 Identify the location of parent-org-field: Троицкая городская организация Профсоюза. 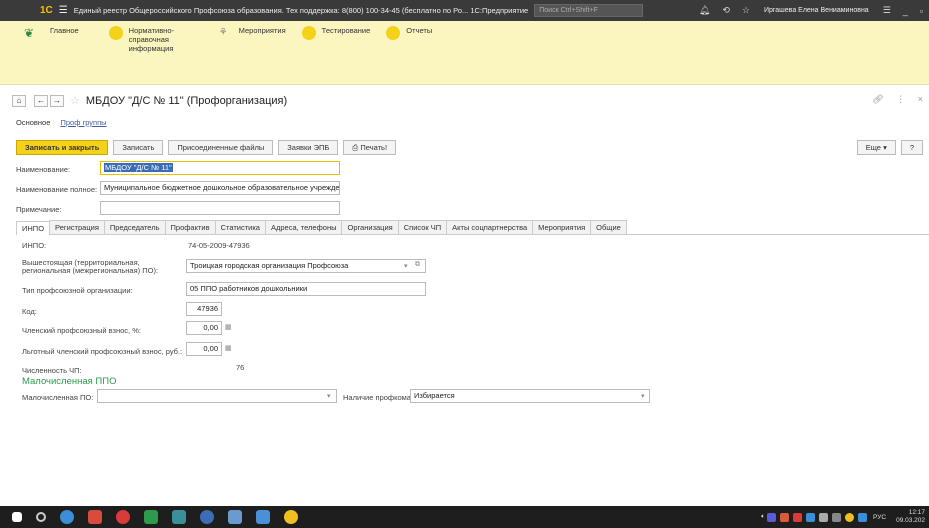
(306, 266).